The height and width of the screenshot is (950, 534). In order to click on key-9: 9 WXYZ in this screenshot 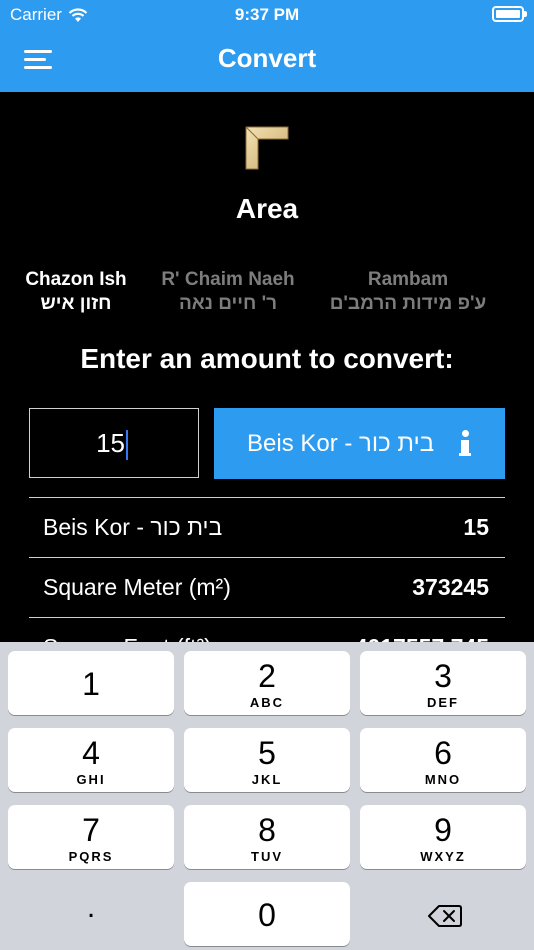, I will do `click(443, 837)`.